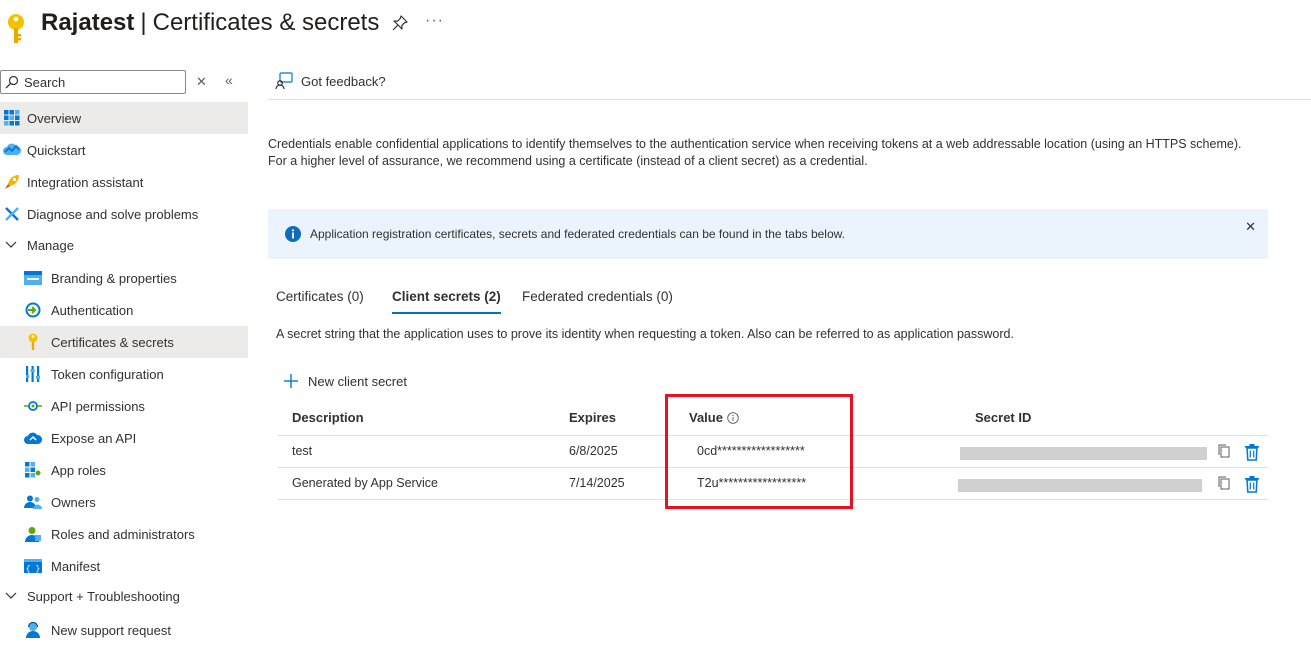 Image resolution: width=1311 pixels, height=666 pixels. Describe the element at coordinates (12, 150) in the screenshot. I see `quickstart-icon` at that location.